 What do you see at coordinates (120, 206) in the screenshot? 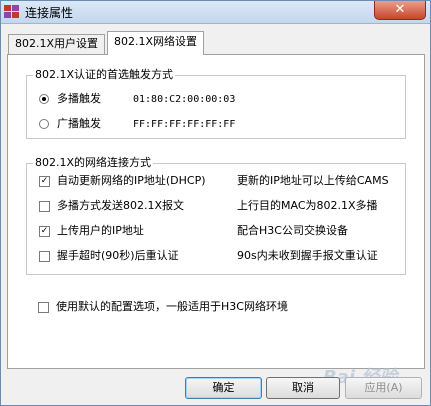
I see `multicast-send-label: 多播方式发送802.1X报文` at bounding box center [120, 206].